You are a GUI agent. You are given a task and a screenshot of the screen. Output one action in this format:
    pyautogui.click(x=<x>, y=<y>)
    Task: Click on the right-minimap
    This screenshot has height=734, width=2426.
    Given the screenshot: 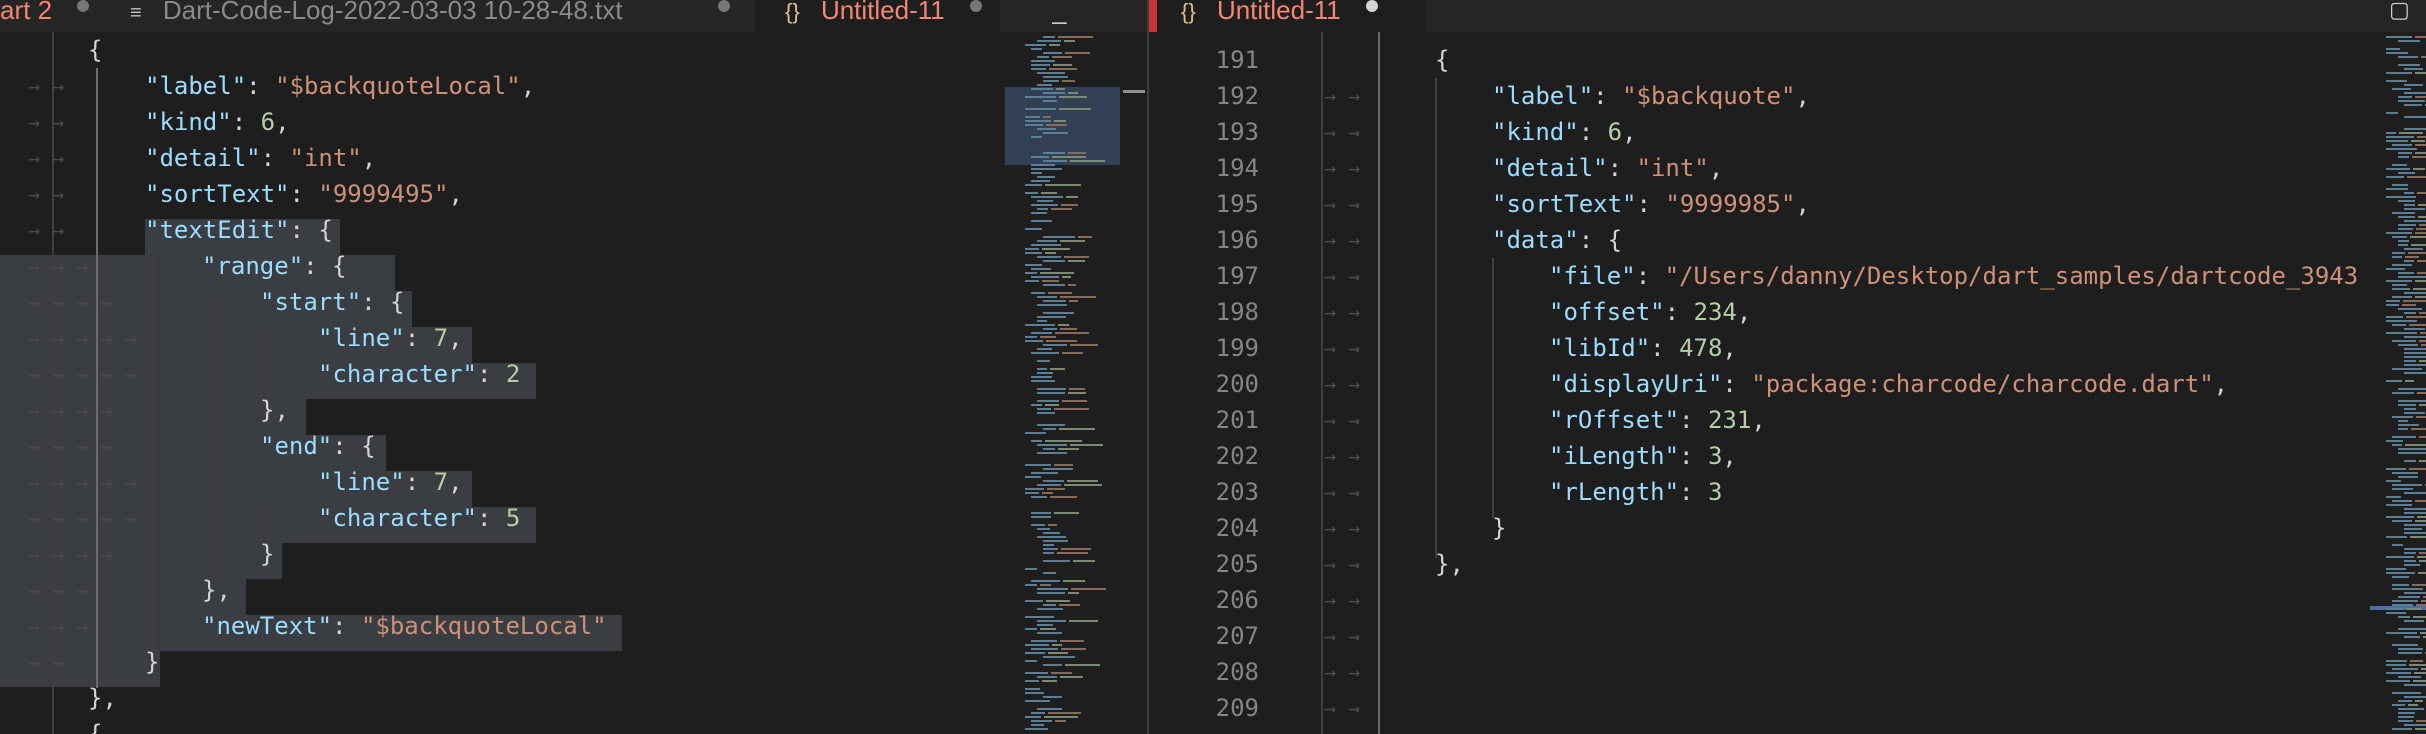 What is the action you would take?
    pyautogui.click(x=2393, y=383)
    